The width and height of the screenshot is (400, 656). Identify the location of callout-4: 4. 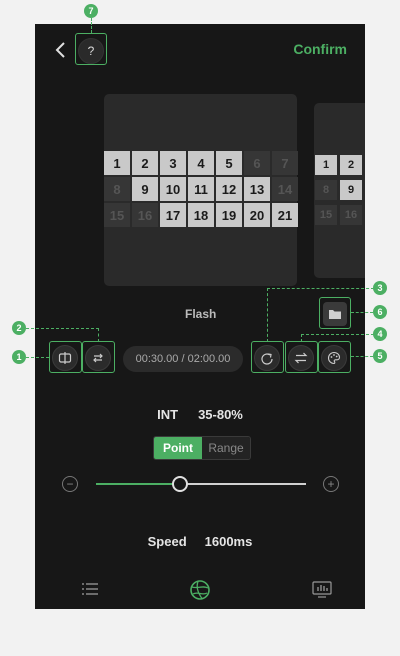
(380, 334).